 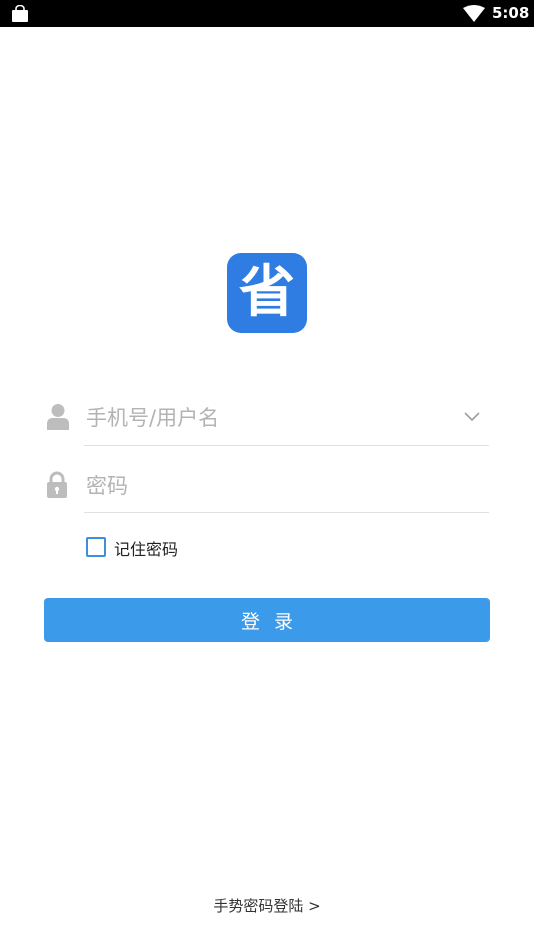 What do you see at coordinates (267, 620) in the screenshot?
I see `login-button: 登录` at bounding box center [267, 620].